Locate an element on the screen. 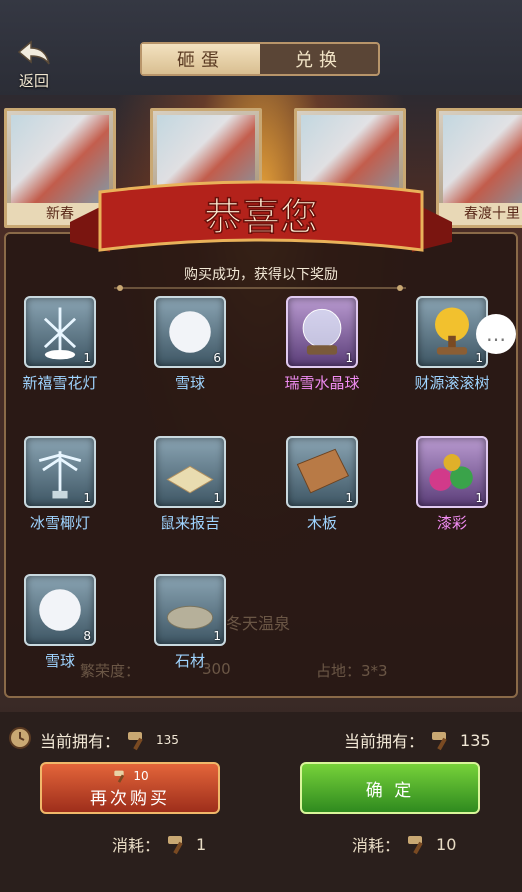 The image size is (522, 892). reward-name: 瑞雪水晶球 is located at coordinates (322, 383).